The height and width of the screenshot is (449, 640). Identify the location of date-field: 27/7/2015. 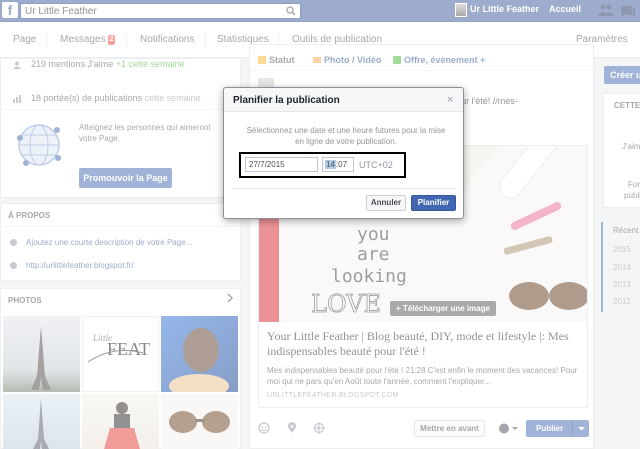
(290, 164).